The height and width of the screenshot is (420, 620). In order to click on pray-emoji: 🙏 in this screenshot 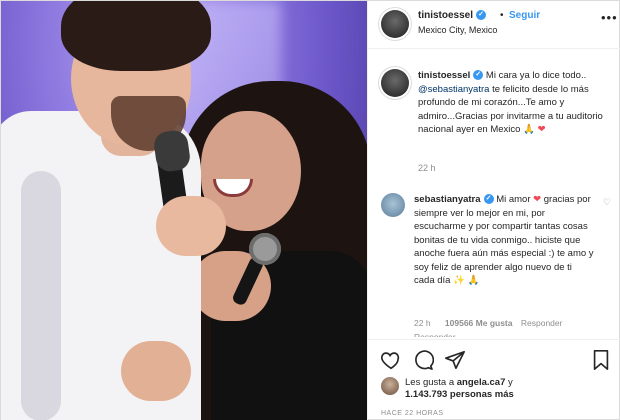, I will do `click(529, 129)`.